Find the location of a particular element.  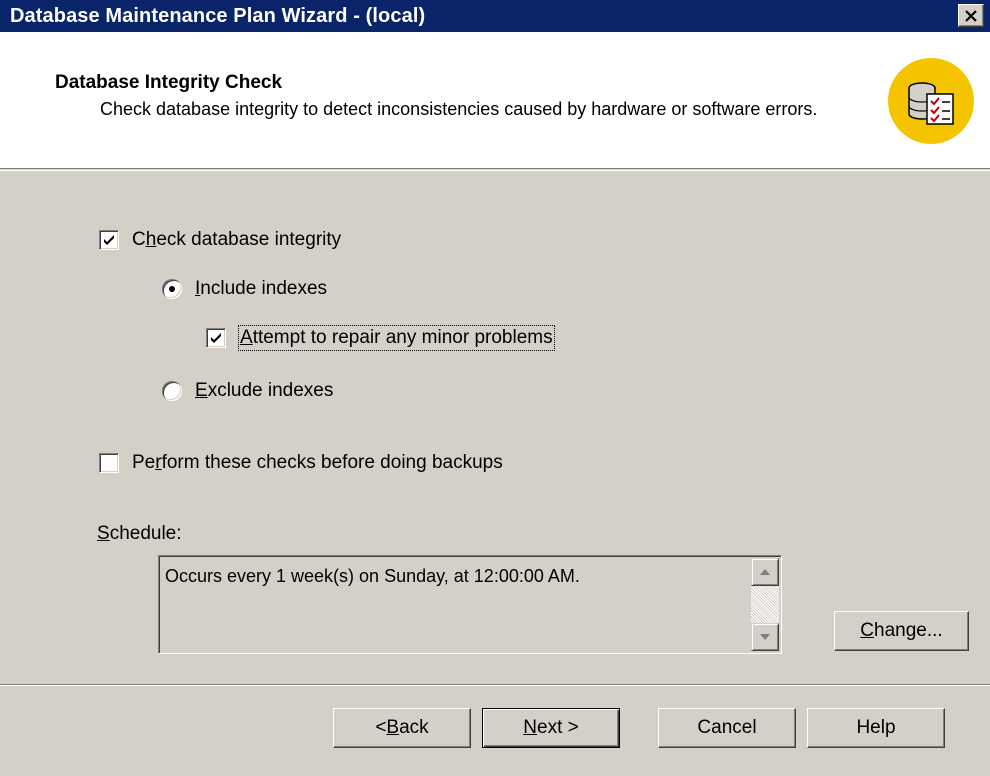

include-indexes-label: Include indexes is located at coordinates (261, 288).